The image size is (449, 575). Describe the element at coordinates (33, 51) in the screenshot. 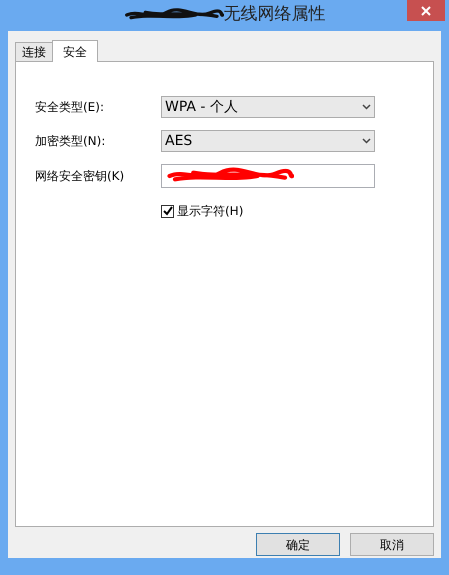

I see `tab: 连接` at that location.